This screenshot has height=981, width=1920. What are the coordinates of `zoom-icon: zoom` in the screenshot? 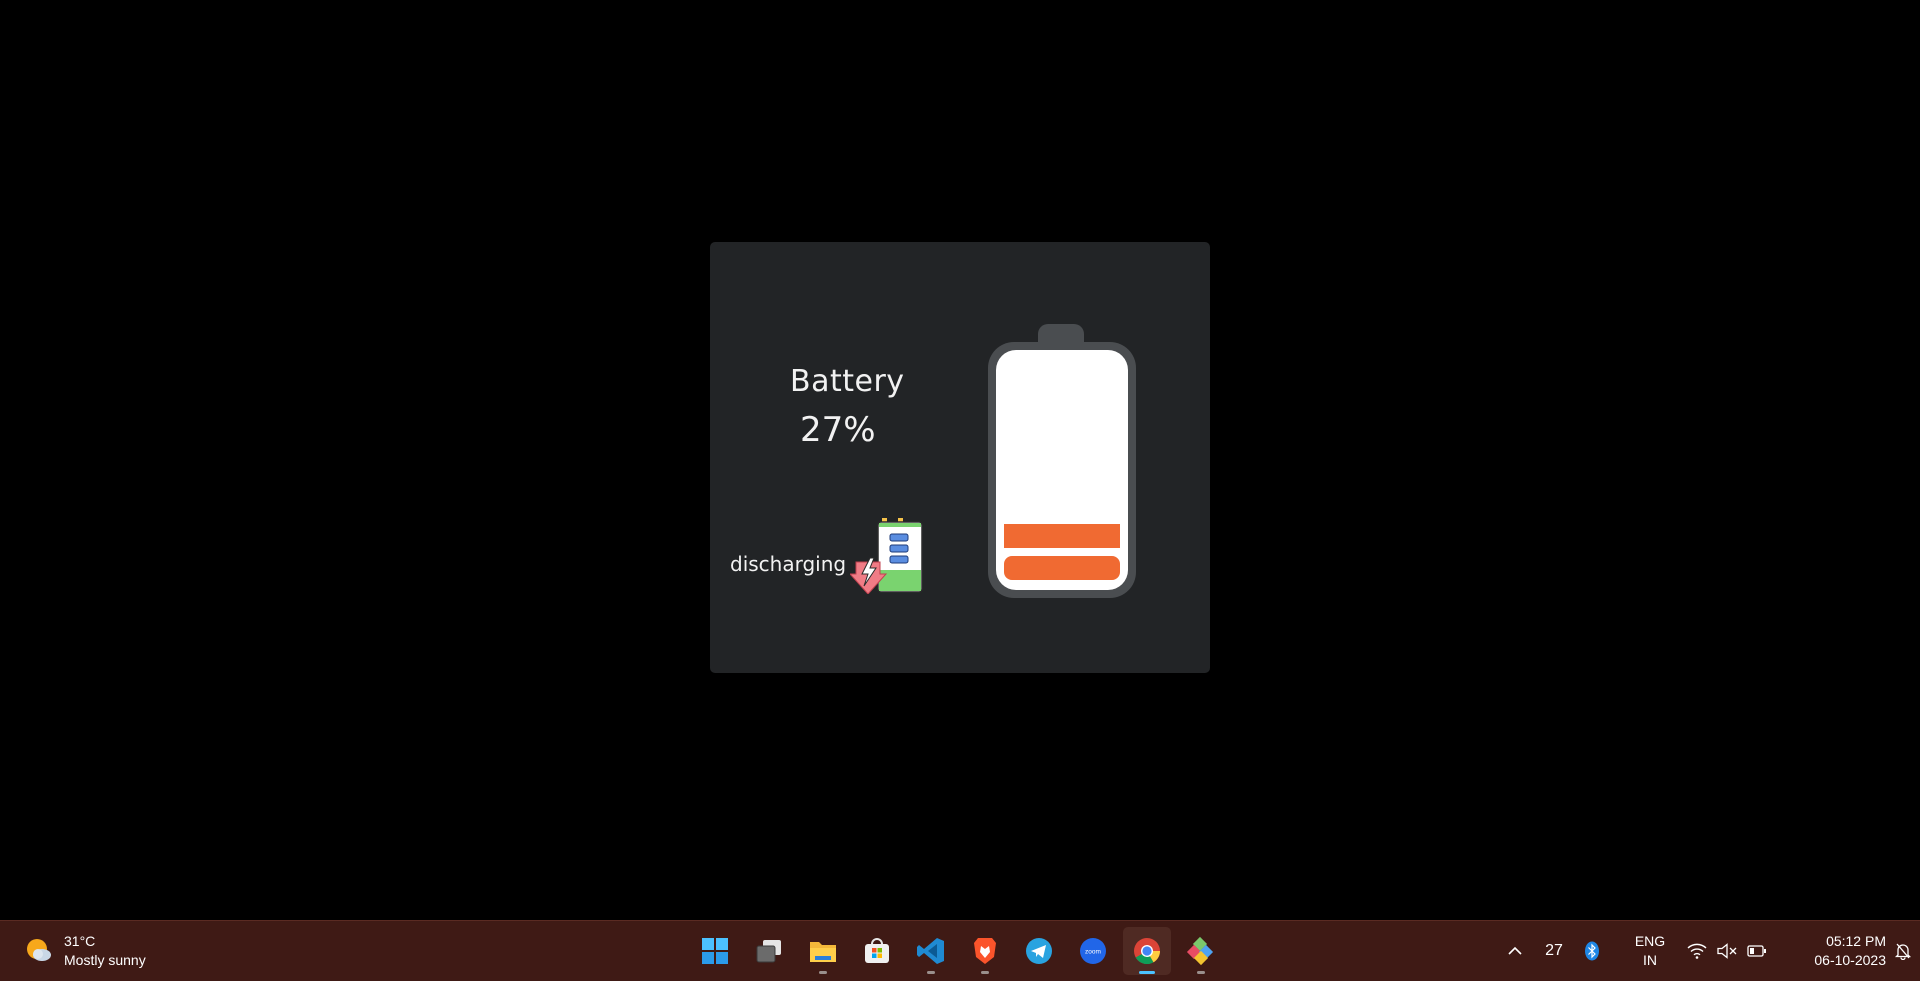 It's located at (1093, 951).